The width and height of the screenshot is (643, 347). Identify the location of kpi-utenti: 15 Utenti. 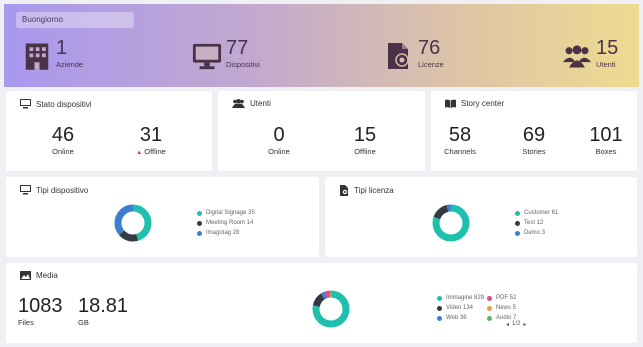
(590, 54).